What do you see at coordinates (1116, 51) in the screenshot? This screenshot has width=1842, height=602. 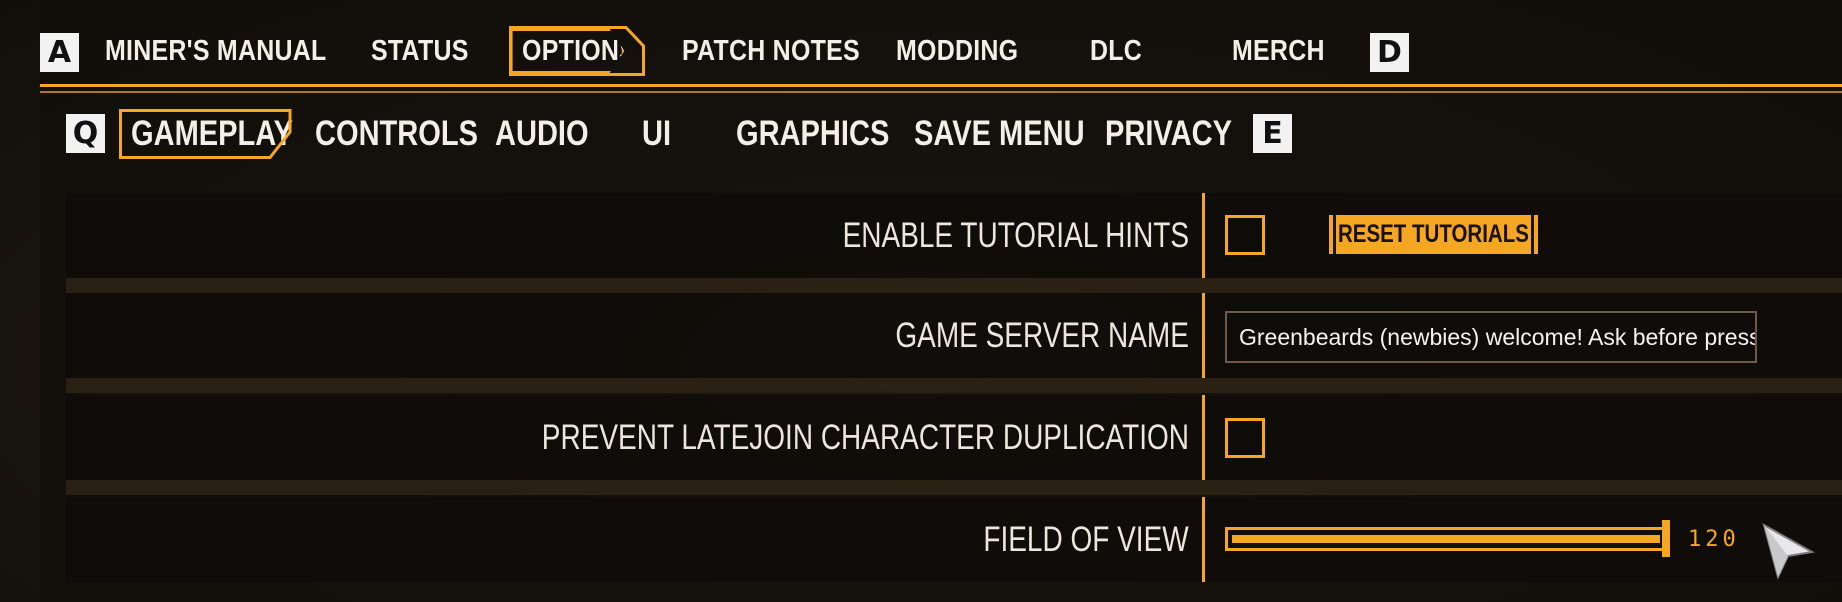 I see `tab-dlc: DLC` at bounding box center [1116, 51].